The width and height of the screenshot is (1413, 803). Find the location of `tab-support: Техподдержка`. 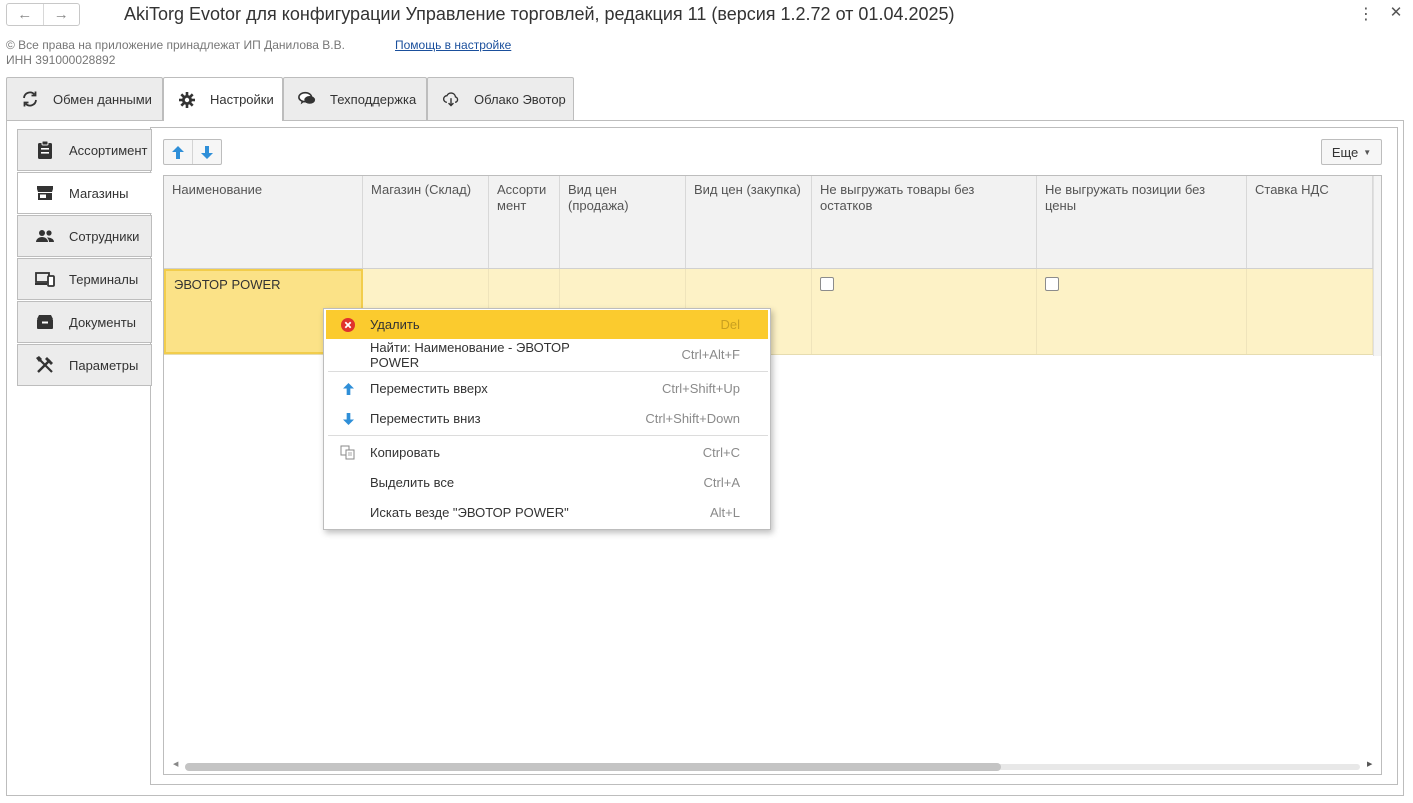

tab-support: Техподдержка is located at coordinates (355, 98).